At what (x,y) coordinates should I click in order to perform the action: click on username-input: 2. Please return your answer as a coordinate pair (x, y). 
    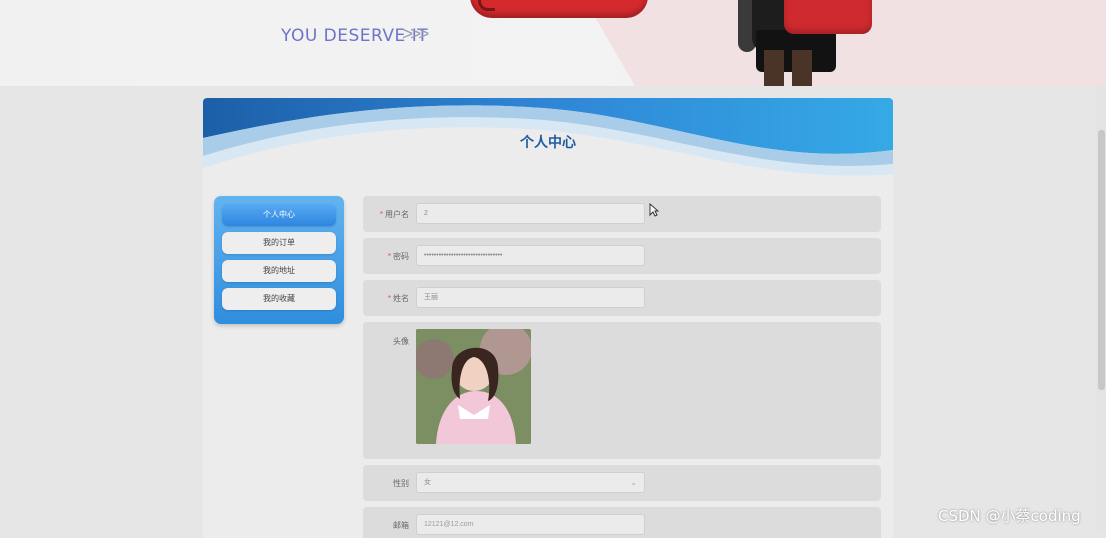
    Looking at the image, I should click on (530, 213).